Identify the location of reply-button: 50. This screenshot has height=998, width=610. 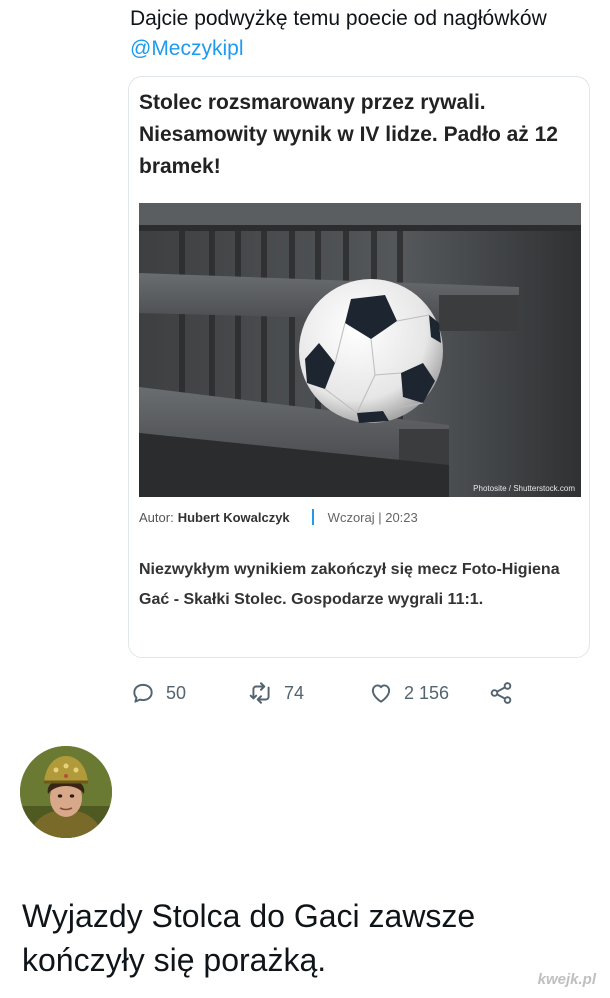
(158, 693).